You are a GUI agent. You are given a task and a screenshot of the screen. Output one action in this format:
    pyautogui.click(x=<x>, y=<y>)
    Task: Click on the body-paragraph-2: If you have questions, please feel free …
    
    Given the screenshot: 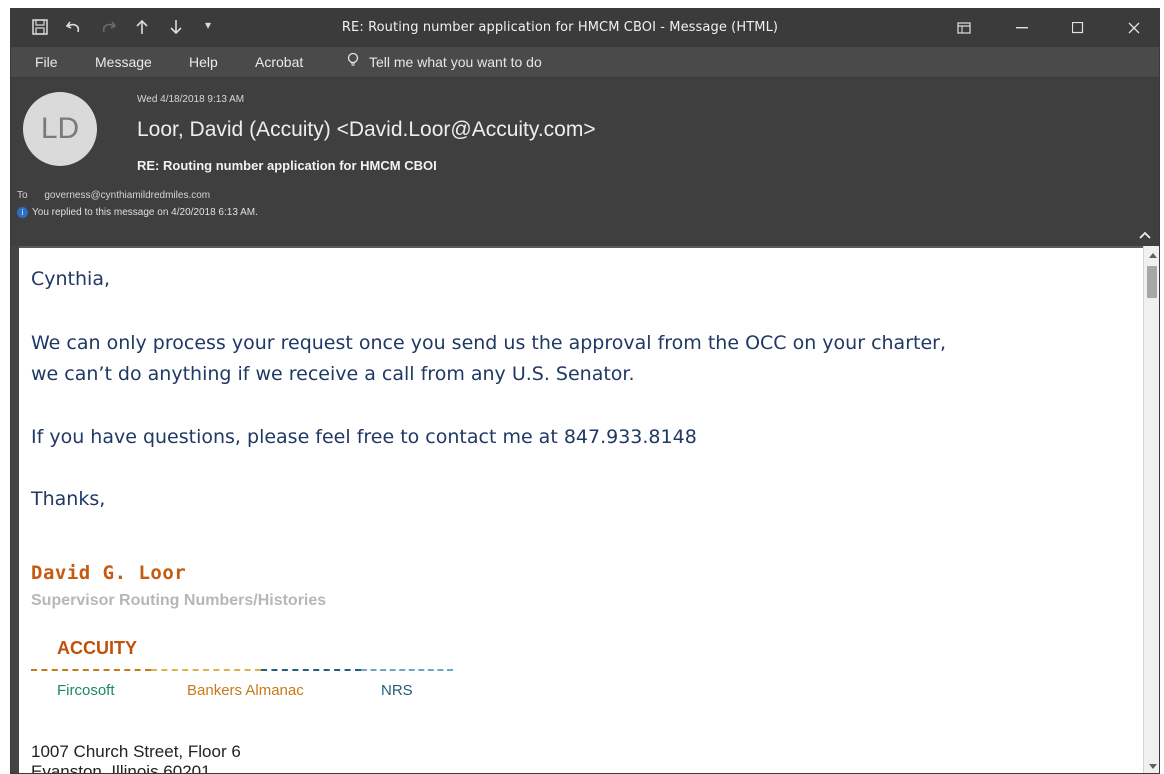 What is the action you would take?
    pyautogui.click(x=364, y=437)
    